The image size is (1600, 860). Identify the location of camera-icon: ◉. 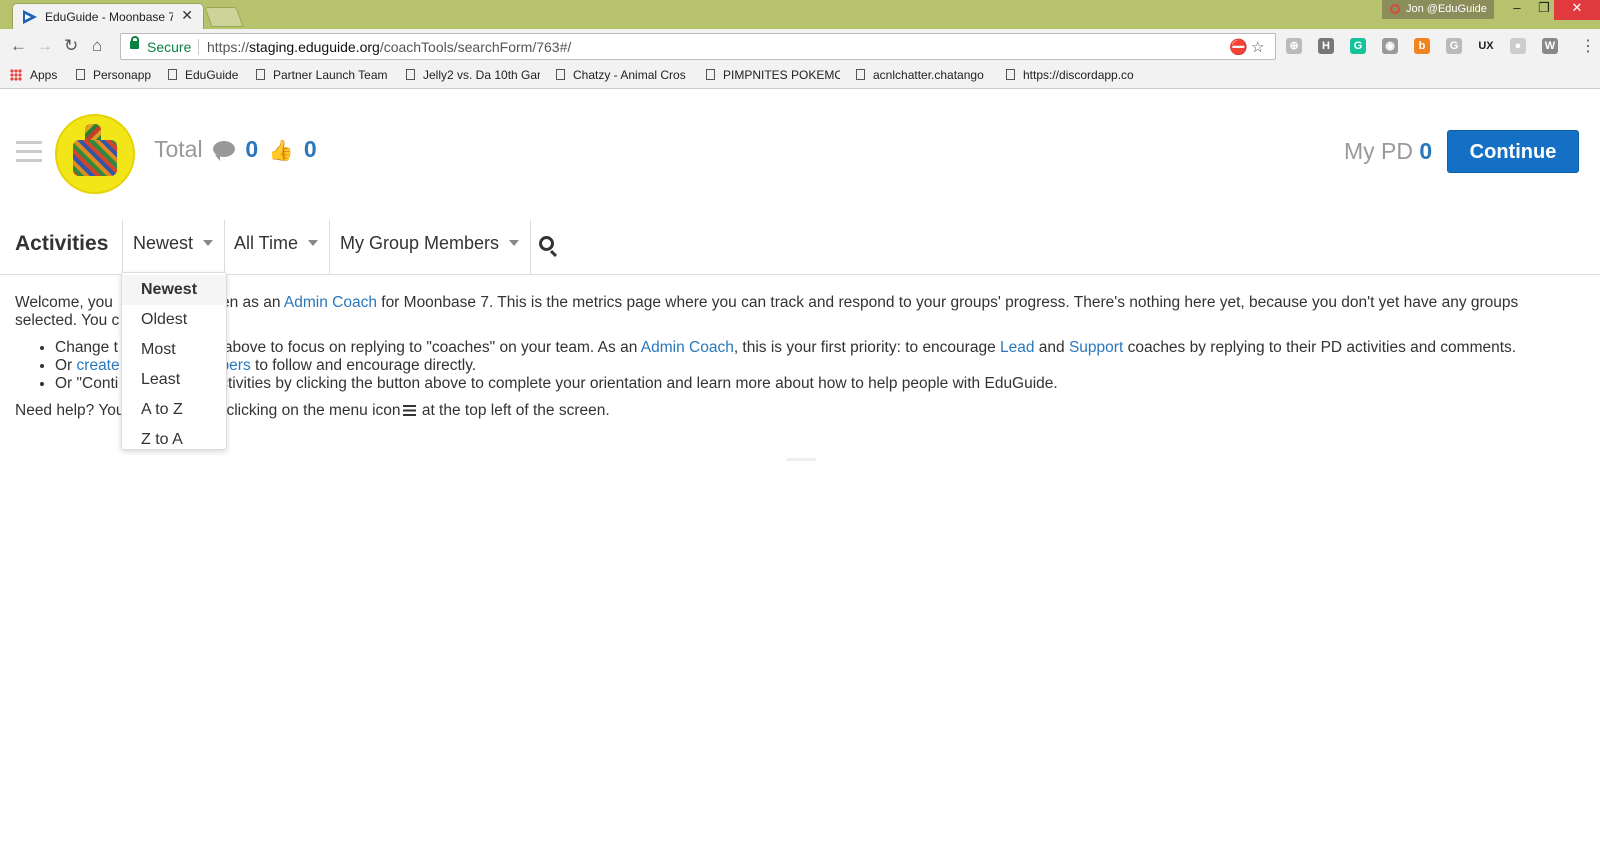
(1390, 46).